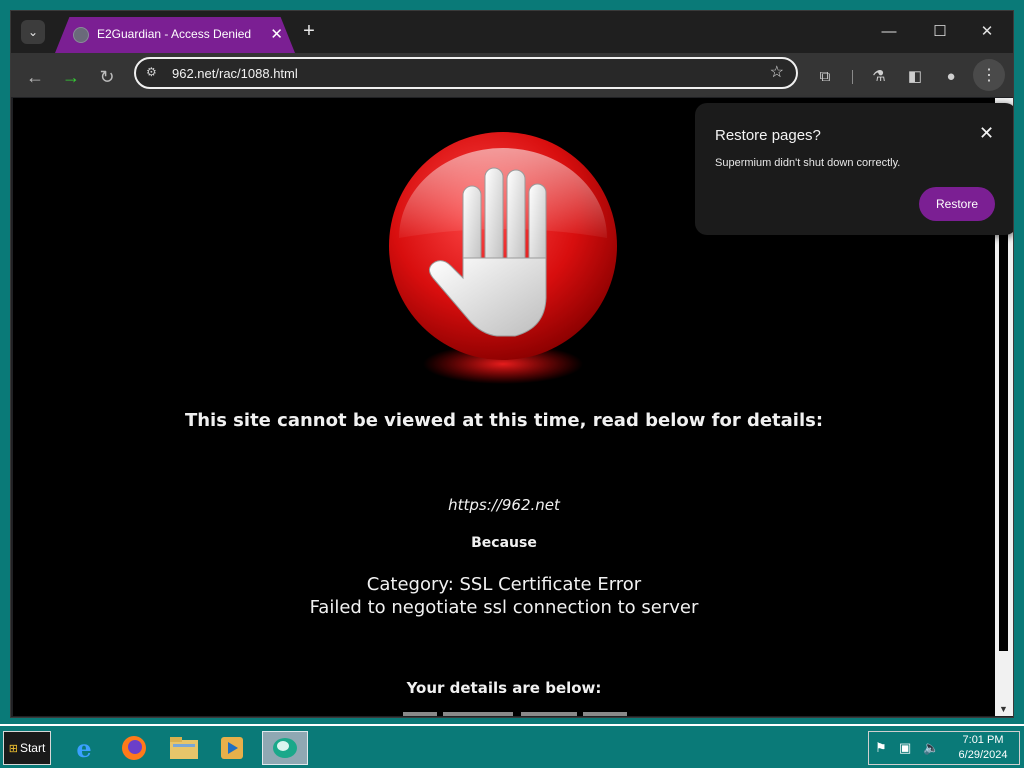 This screenshot has height=768, width=1024. I want to click on block-category: Category: SSL Certificate Error, so click(504, 584).